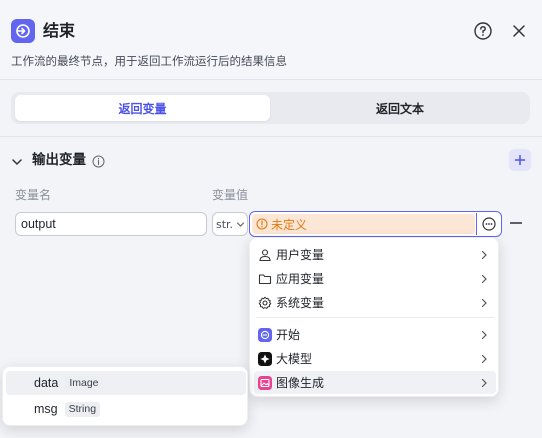 This screenshot has height=438, width=542. What do you see at coordinates (46, 383) in the screenshot?
I see `output-name: data` at bounding box center [46, 383].